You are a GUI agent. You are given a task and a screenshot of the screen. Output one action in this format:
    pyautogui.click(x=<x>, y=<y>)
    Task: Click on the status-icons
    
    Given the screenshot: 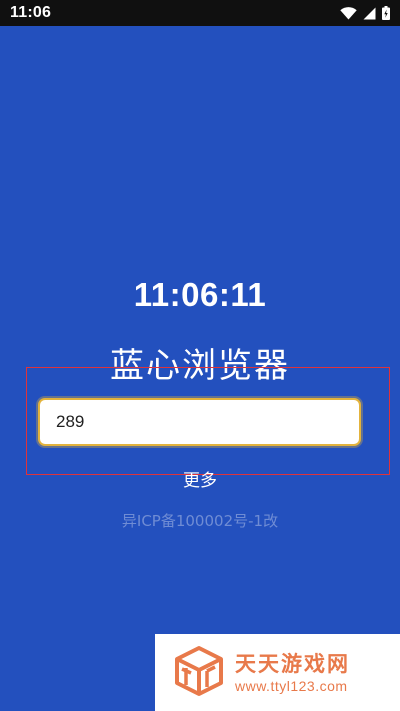 What is the action you would take?
    pyautogui.click(x=365, y=13)
    